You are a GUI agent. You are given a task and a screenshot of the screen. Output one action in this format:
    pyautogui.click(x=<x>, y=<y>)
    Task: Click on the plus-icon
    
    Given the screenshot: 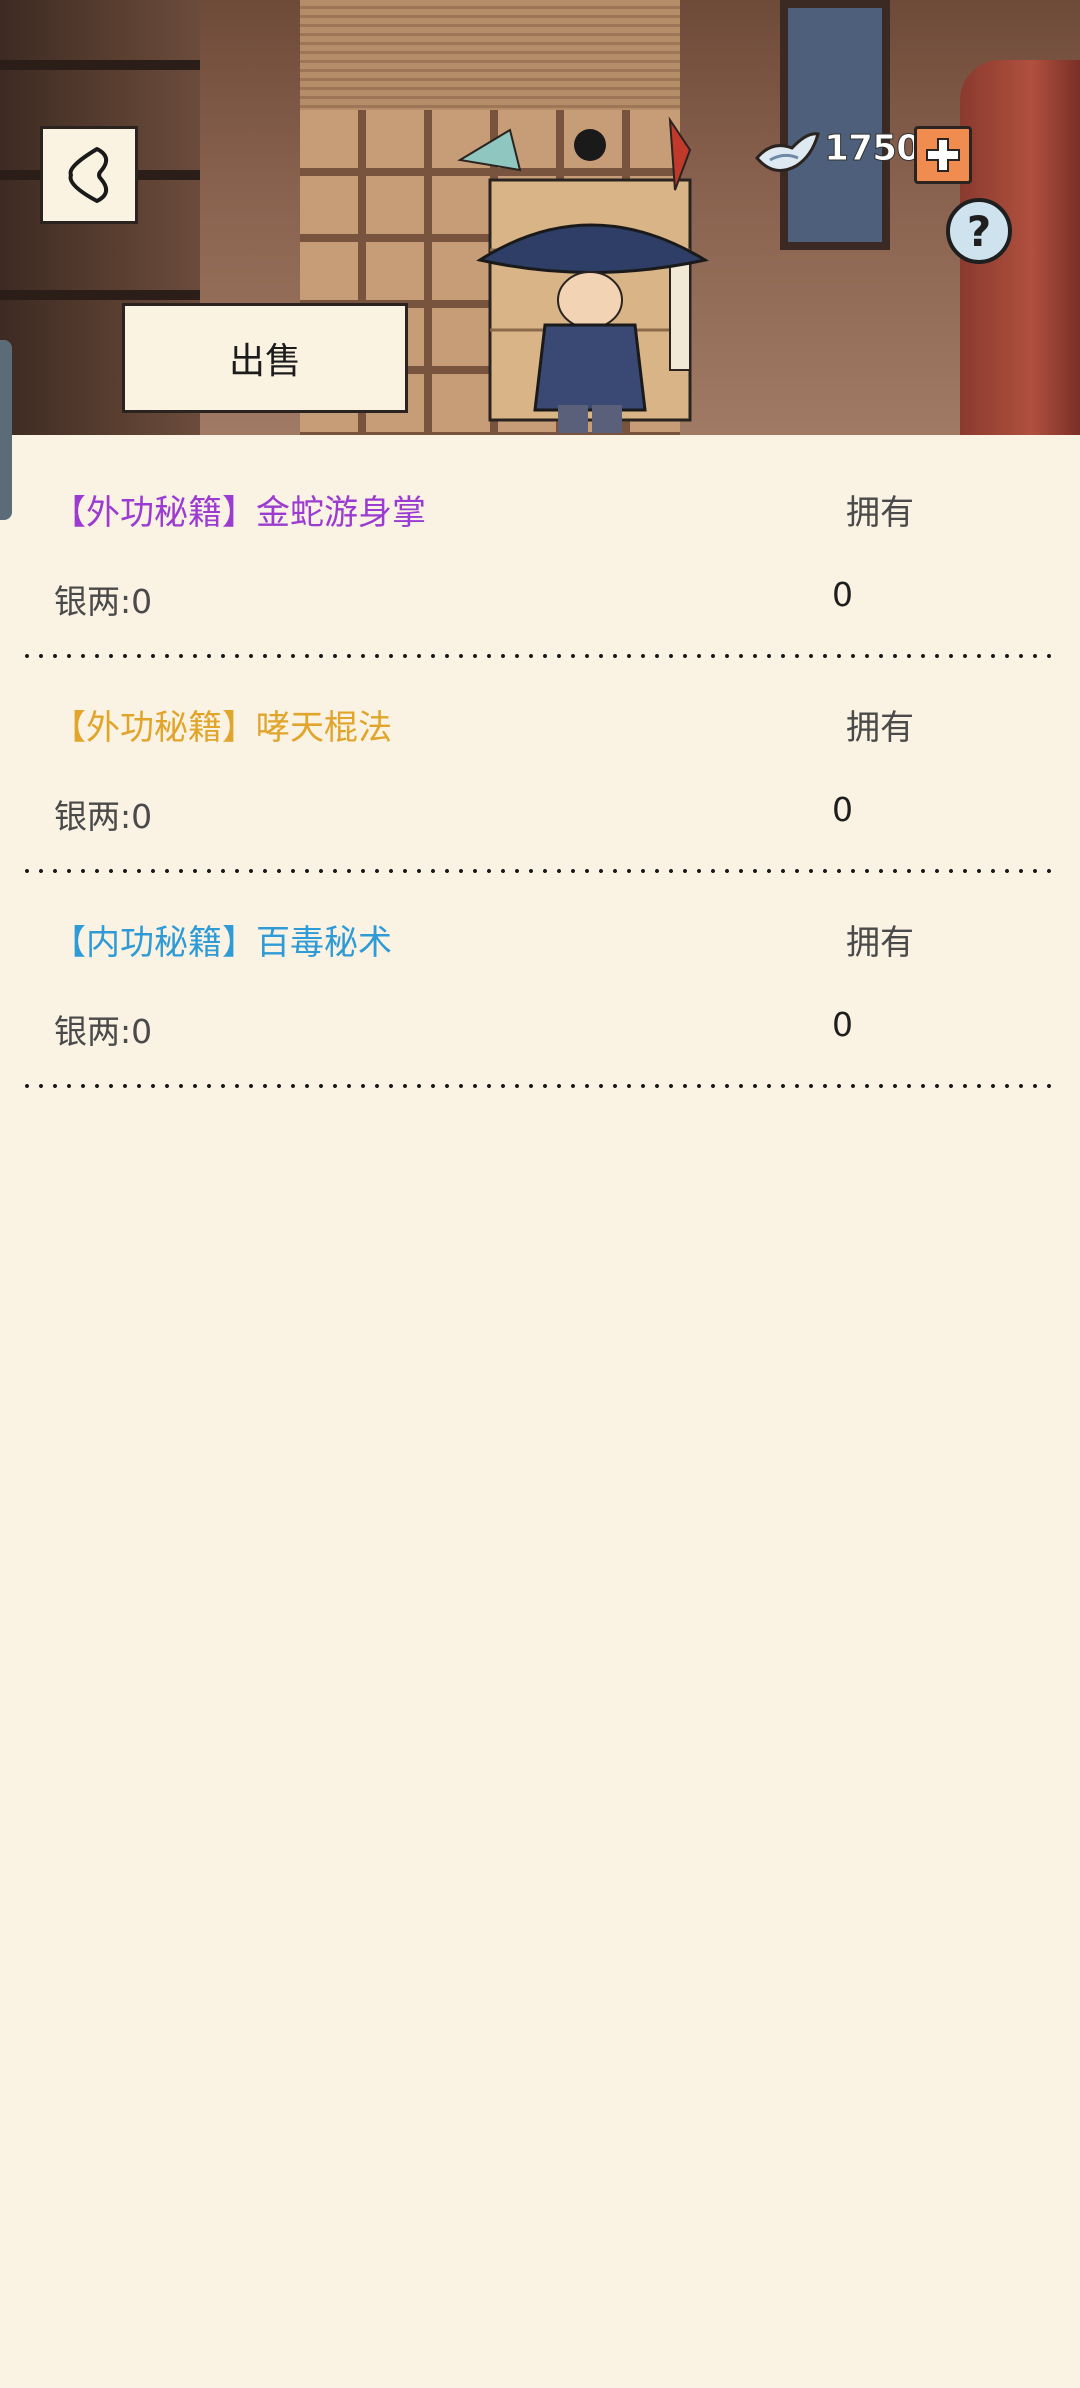 What is the action you would take?
    pyautogui.click(x=943, y=155)
    